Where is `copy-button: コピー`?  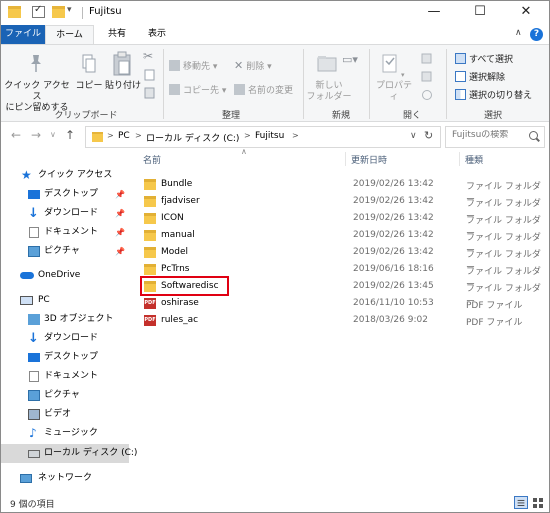 copy-button: コピー is located at coordinates (89, 86).